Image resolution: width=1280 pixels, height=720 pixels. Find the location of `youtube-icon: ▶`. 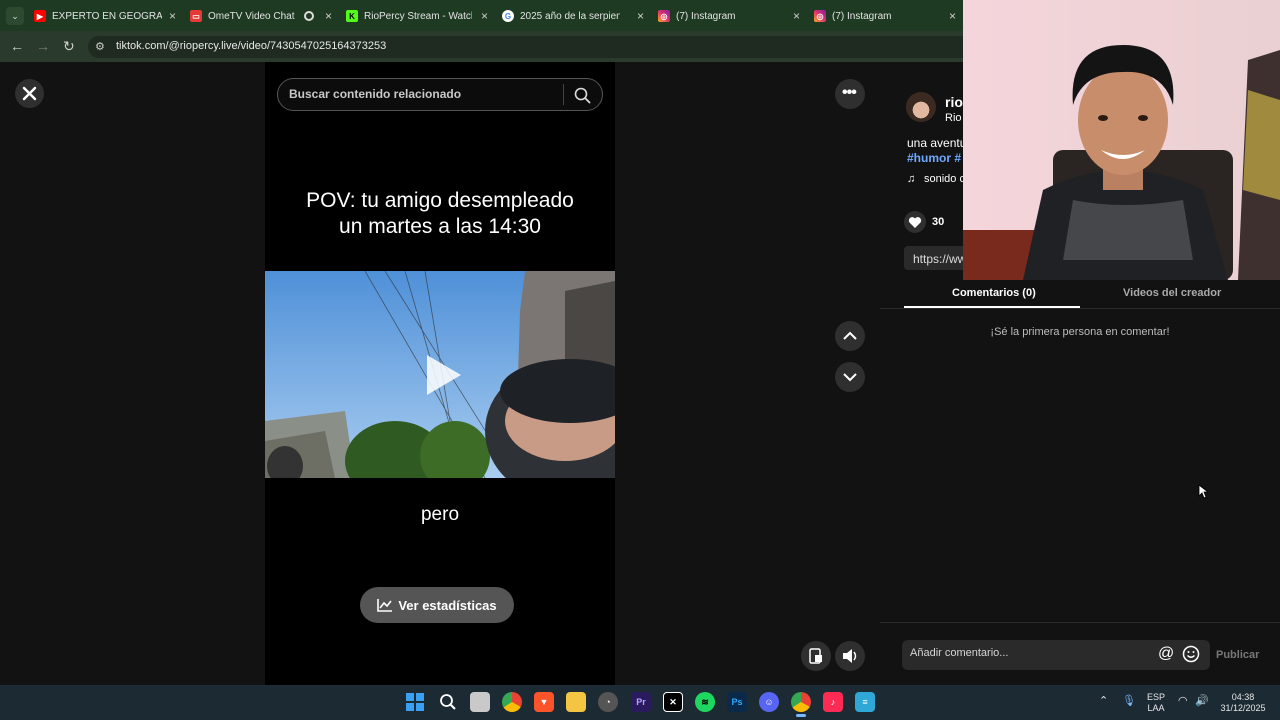

youtube-icon: ▶ is located at coordinates (40, 16).